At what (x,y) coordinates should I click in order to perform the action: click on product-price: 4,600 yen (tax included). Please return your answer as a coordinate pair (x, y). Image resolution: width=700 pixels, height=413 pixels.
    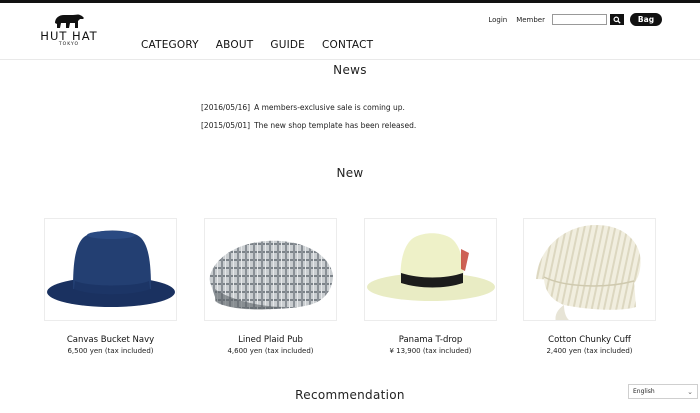
    Looking at the image, I should click on (270, 351).